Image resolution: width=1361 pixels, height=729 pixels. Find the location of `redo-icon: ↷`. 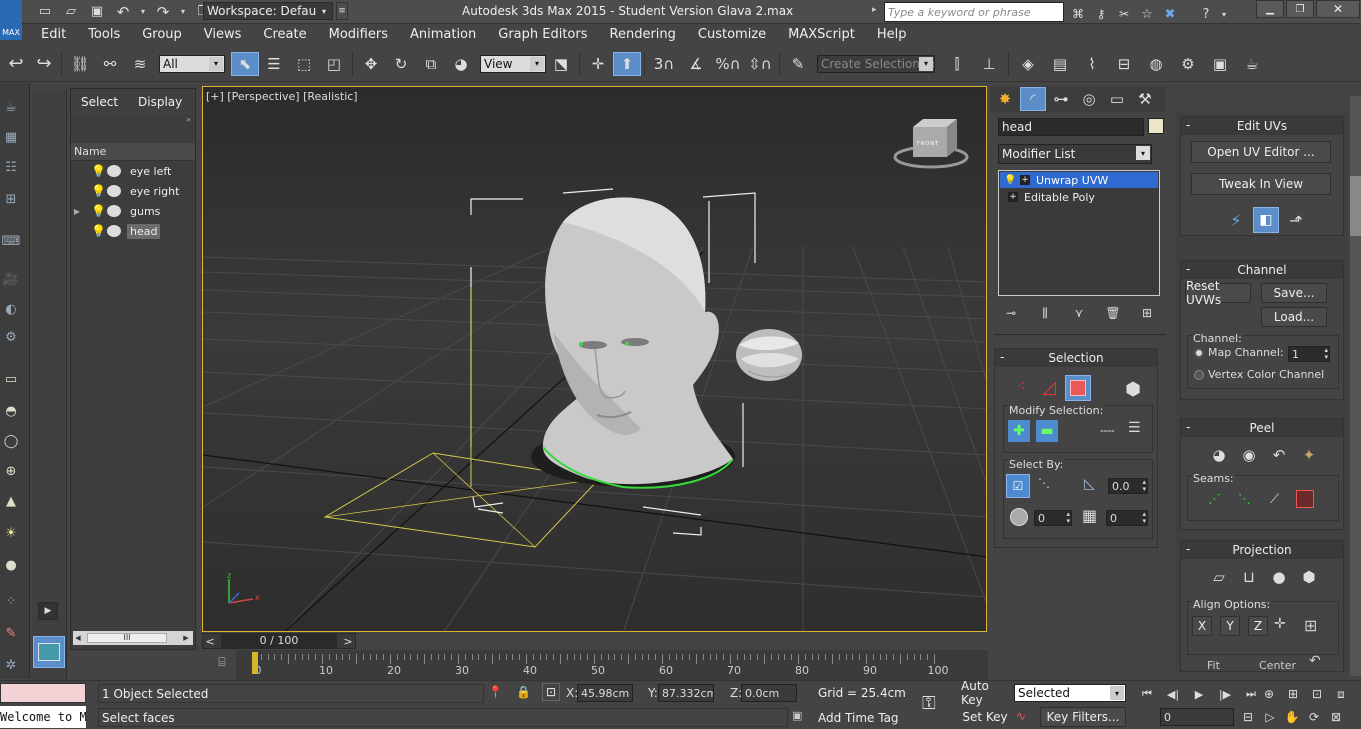

redo-icon: ↷ is located at coordinates (163, 12).